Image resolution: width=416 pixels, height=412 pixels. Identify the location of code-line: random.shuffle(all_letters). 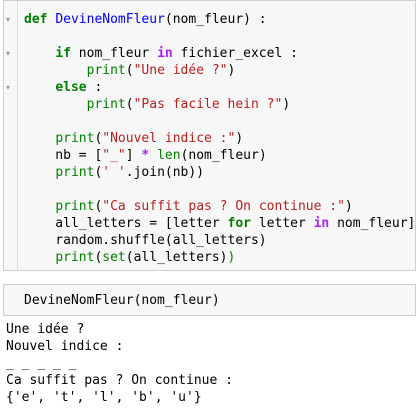
(219, 240).